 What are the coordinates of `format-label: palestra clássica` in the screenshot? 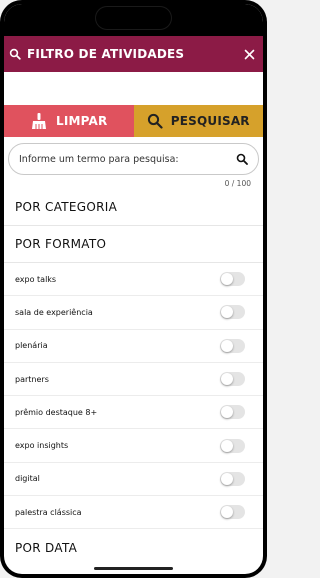 It's located at (48, 512).